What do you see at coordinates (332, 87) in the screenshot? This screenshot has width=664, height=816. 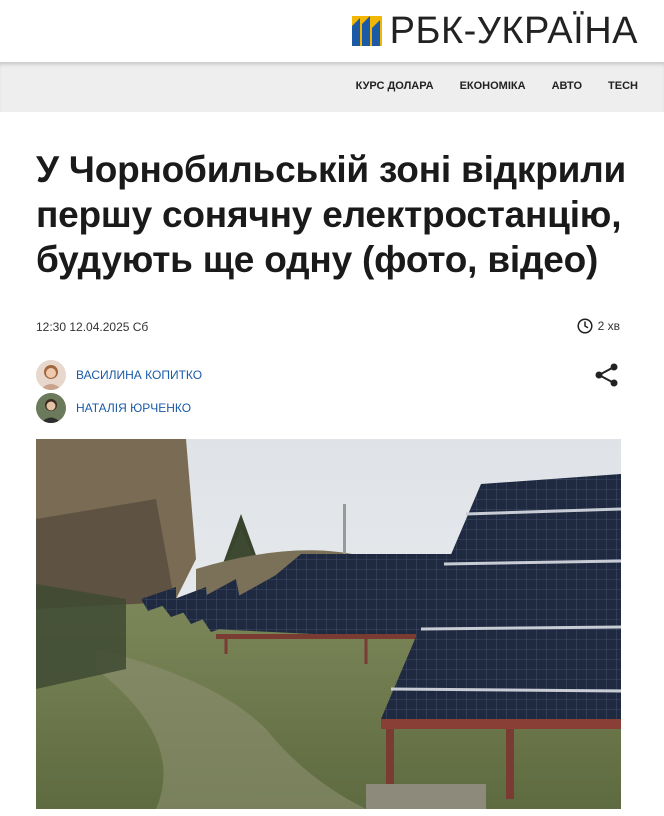 I see `top-nav: КУРС ДОЛАРА ЕКОНОМІКА АВТО TECH` at bounding box center [332, 87].